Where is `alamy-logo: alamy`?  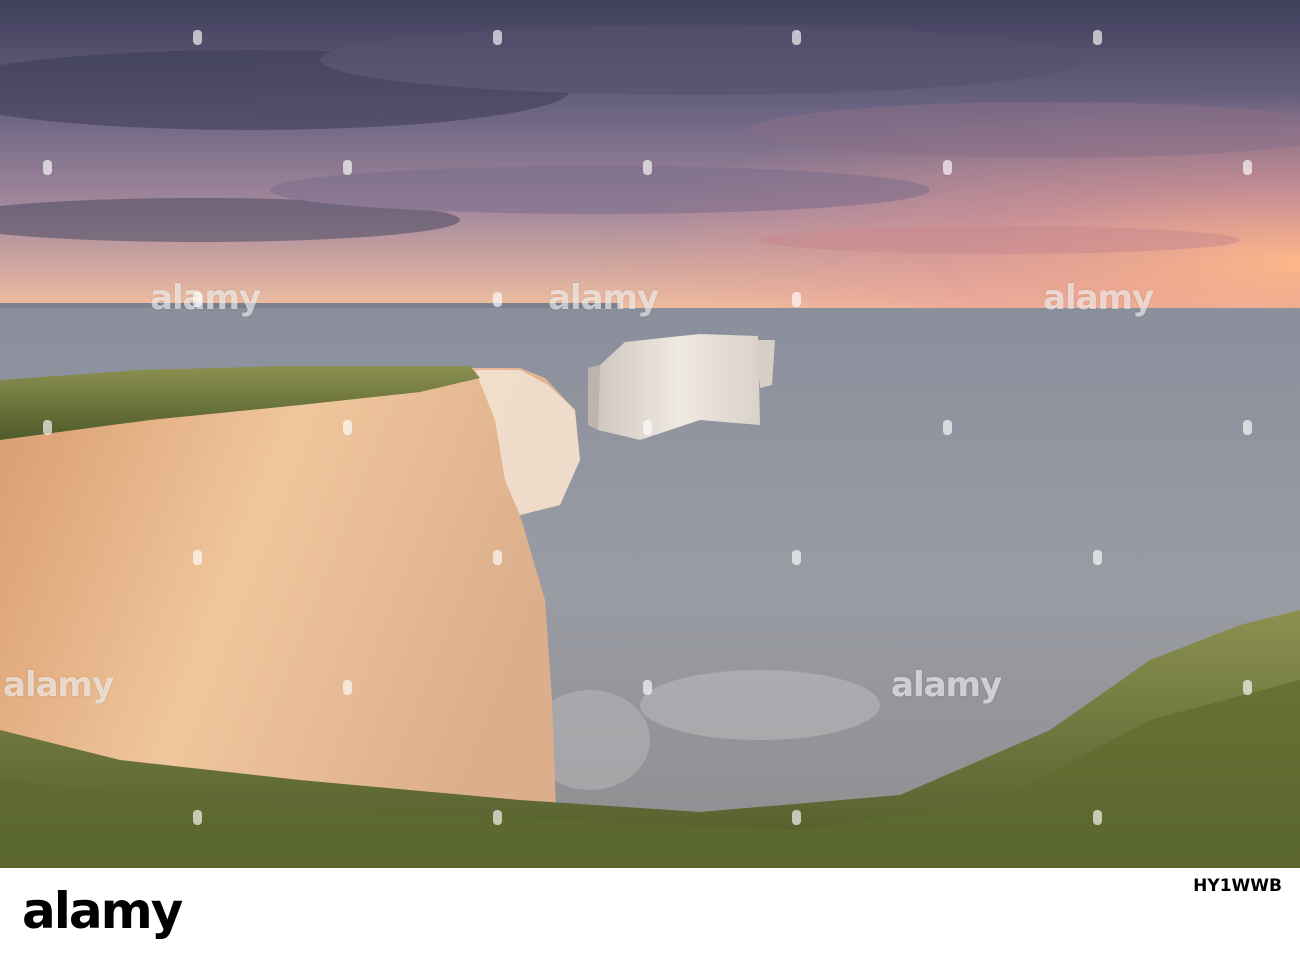 alamy-logo: alamy is located at coordinates (102, 911).